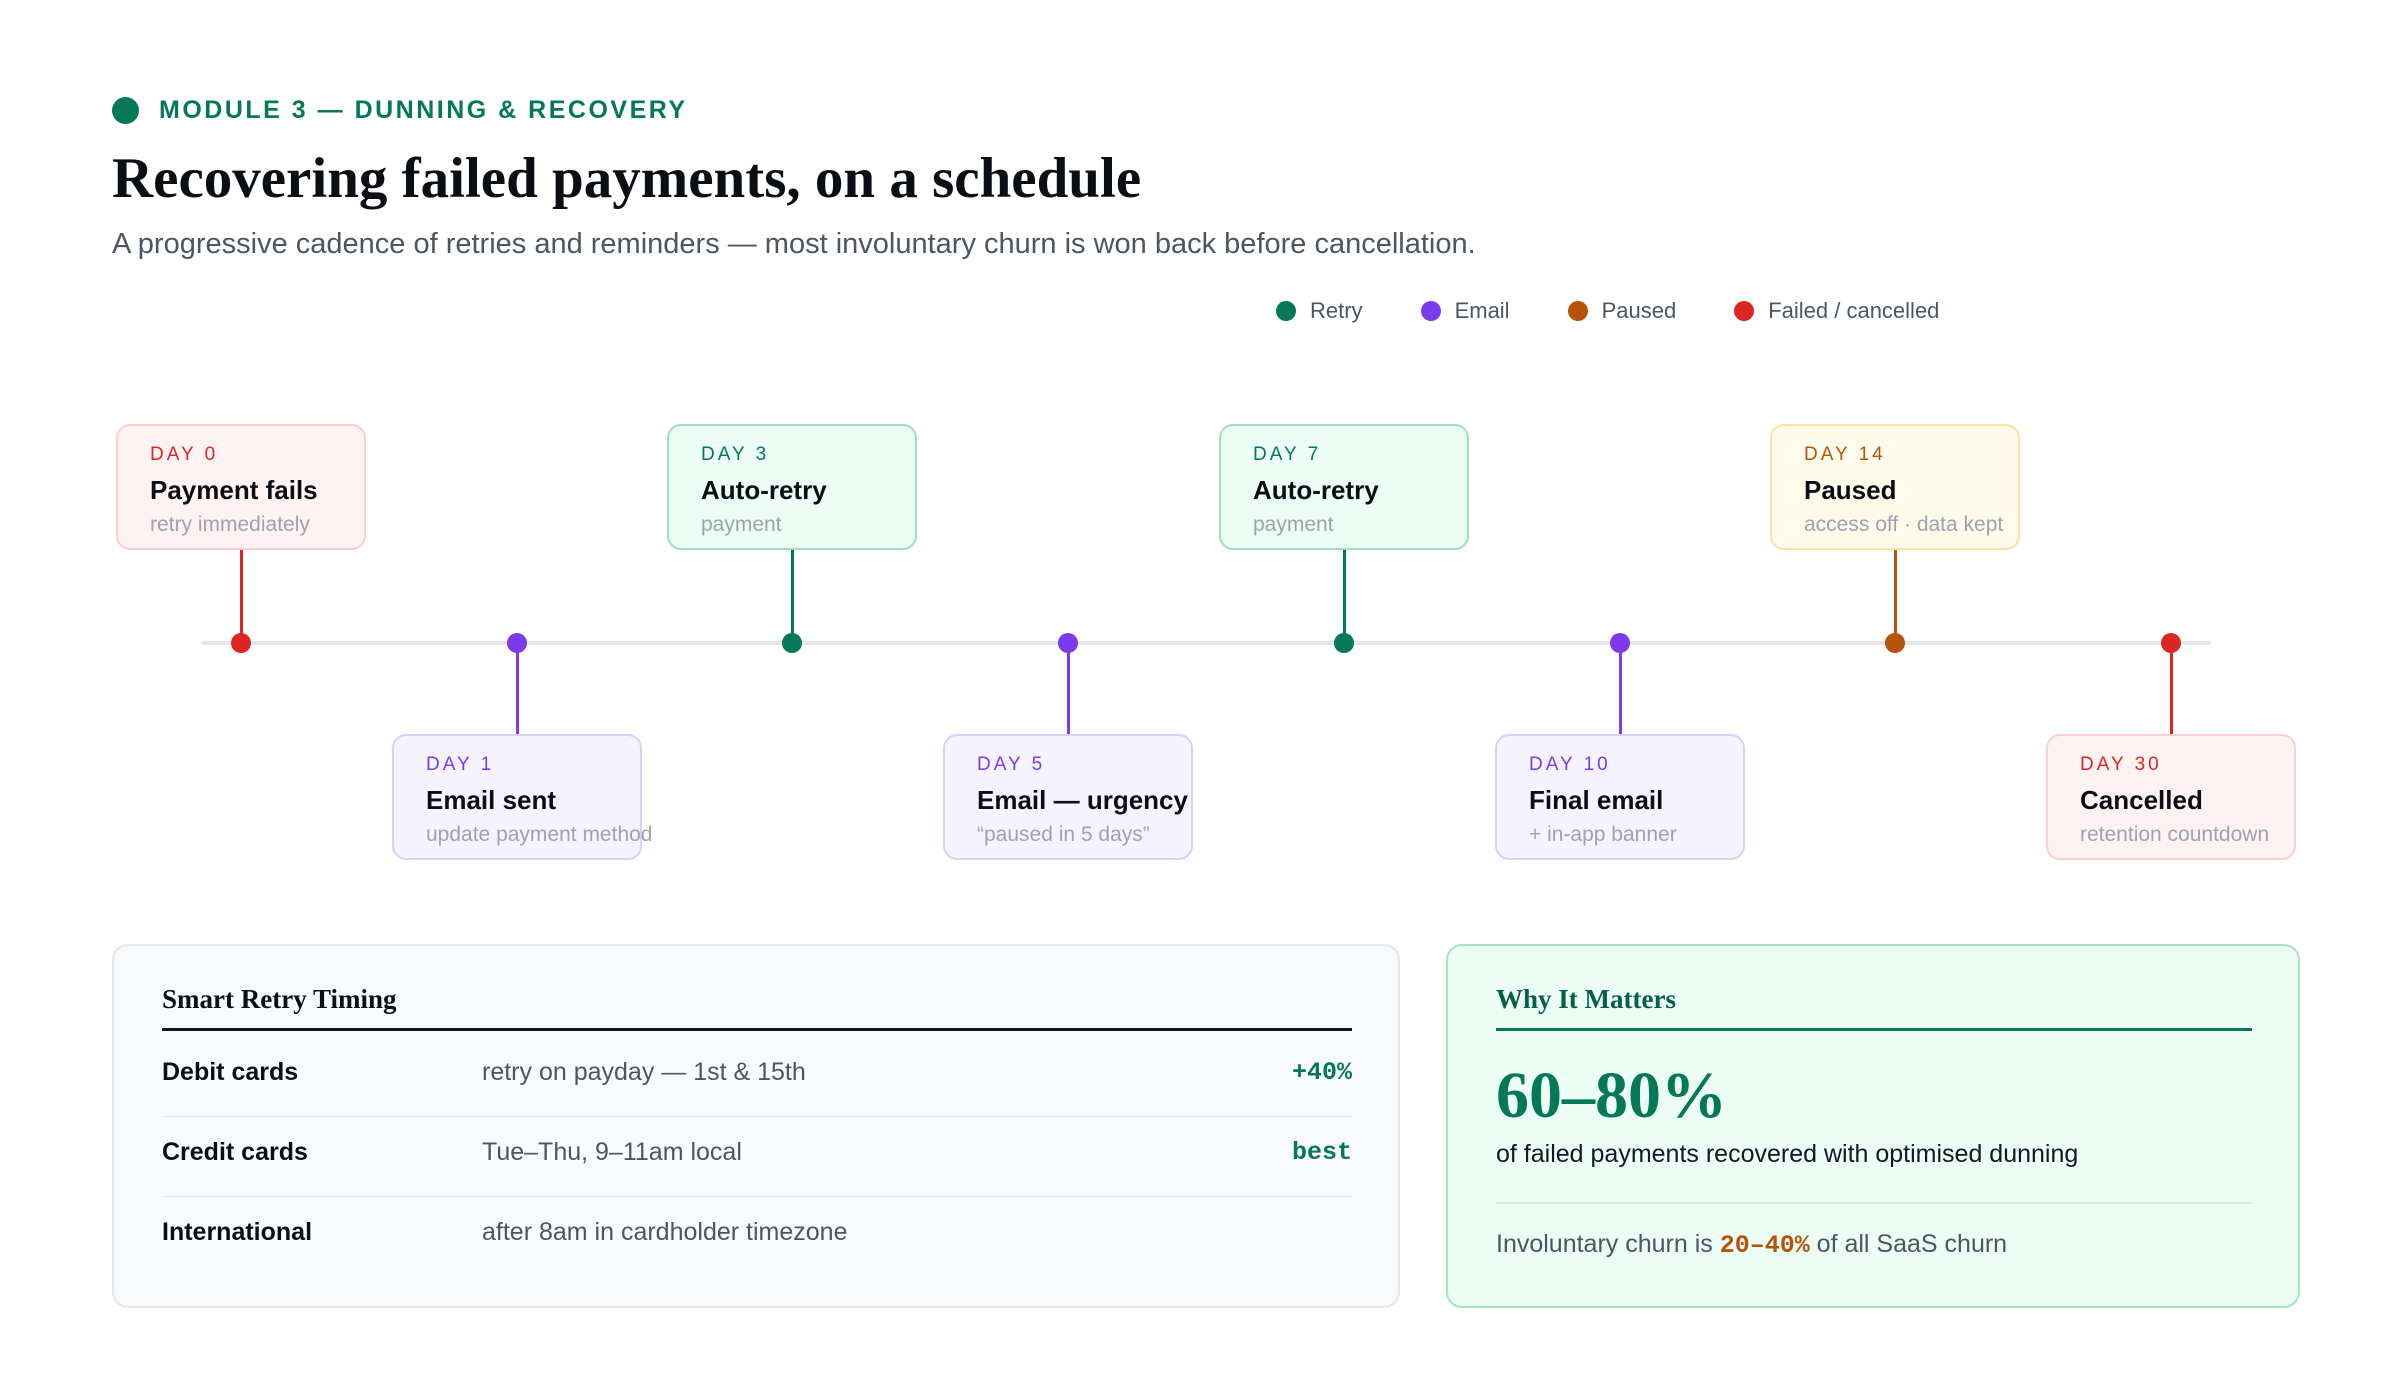  I want to click on timeline-axis, so click(1206, 643).